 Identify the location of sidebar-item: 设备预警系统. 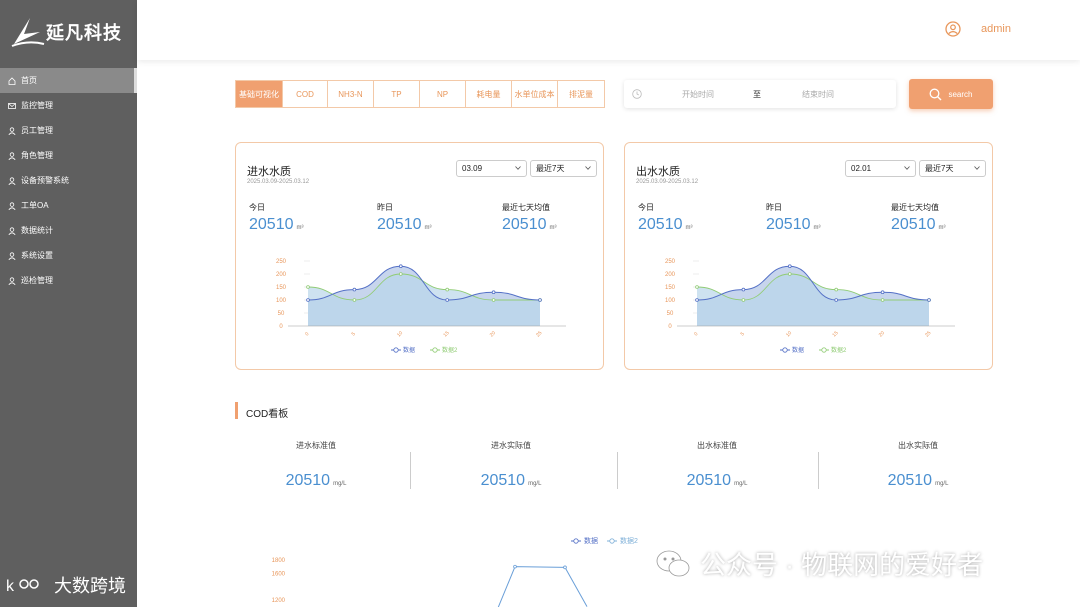
(68, 180).